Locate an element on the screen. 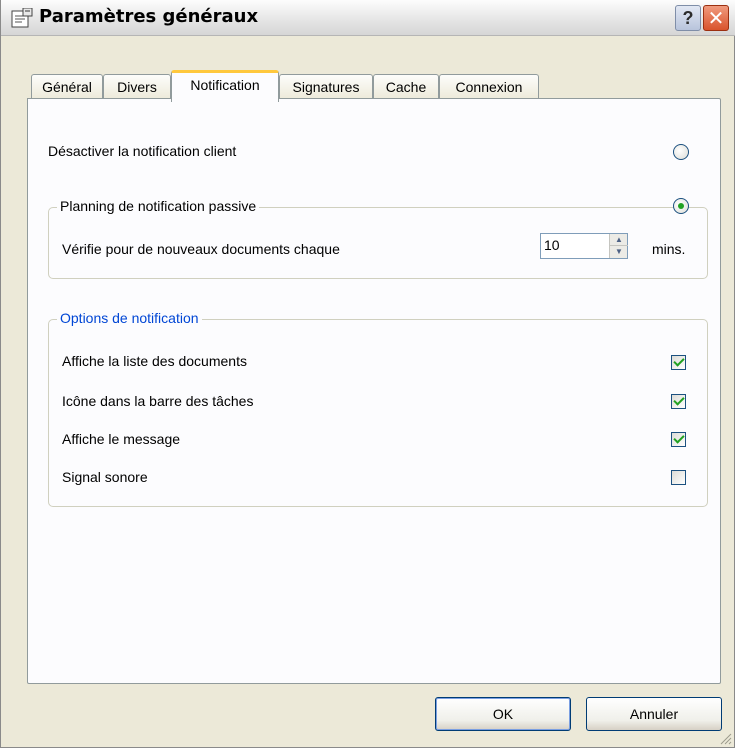 The width and height of the screenshot is (735, 748). cancel-label: Annuler is located at coordinates (654, 714).